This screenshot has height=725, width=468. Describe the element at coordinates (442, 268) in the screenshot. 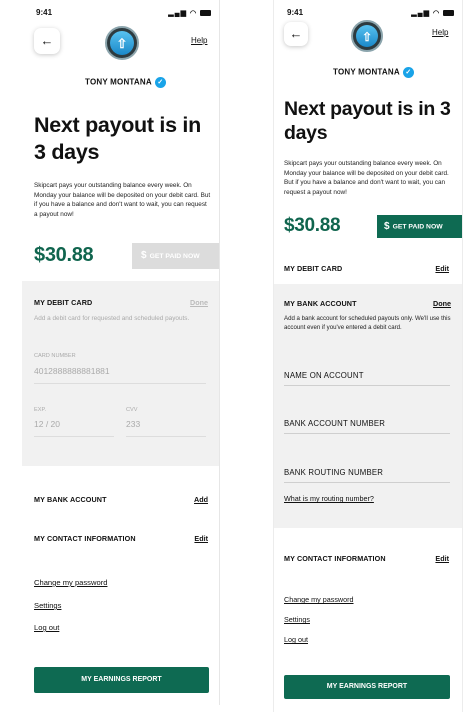

I see `debit-card-edit-button: Edit` at that location.